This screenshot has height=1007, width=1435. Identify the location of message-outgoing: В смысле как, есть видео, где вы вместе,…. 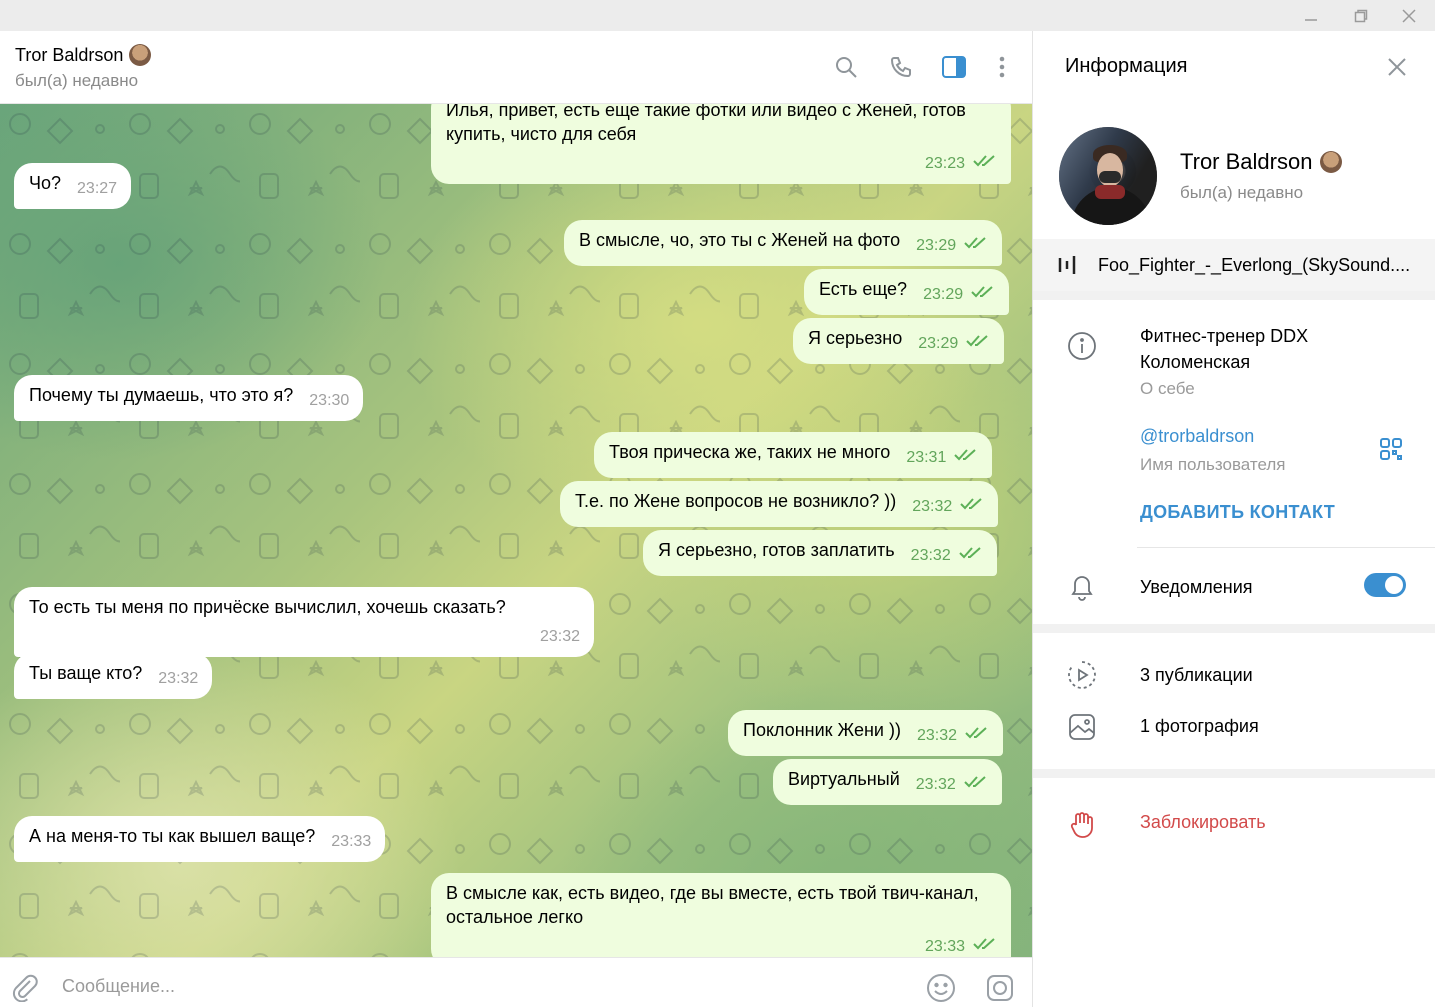
(721, 915).